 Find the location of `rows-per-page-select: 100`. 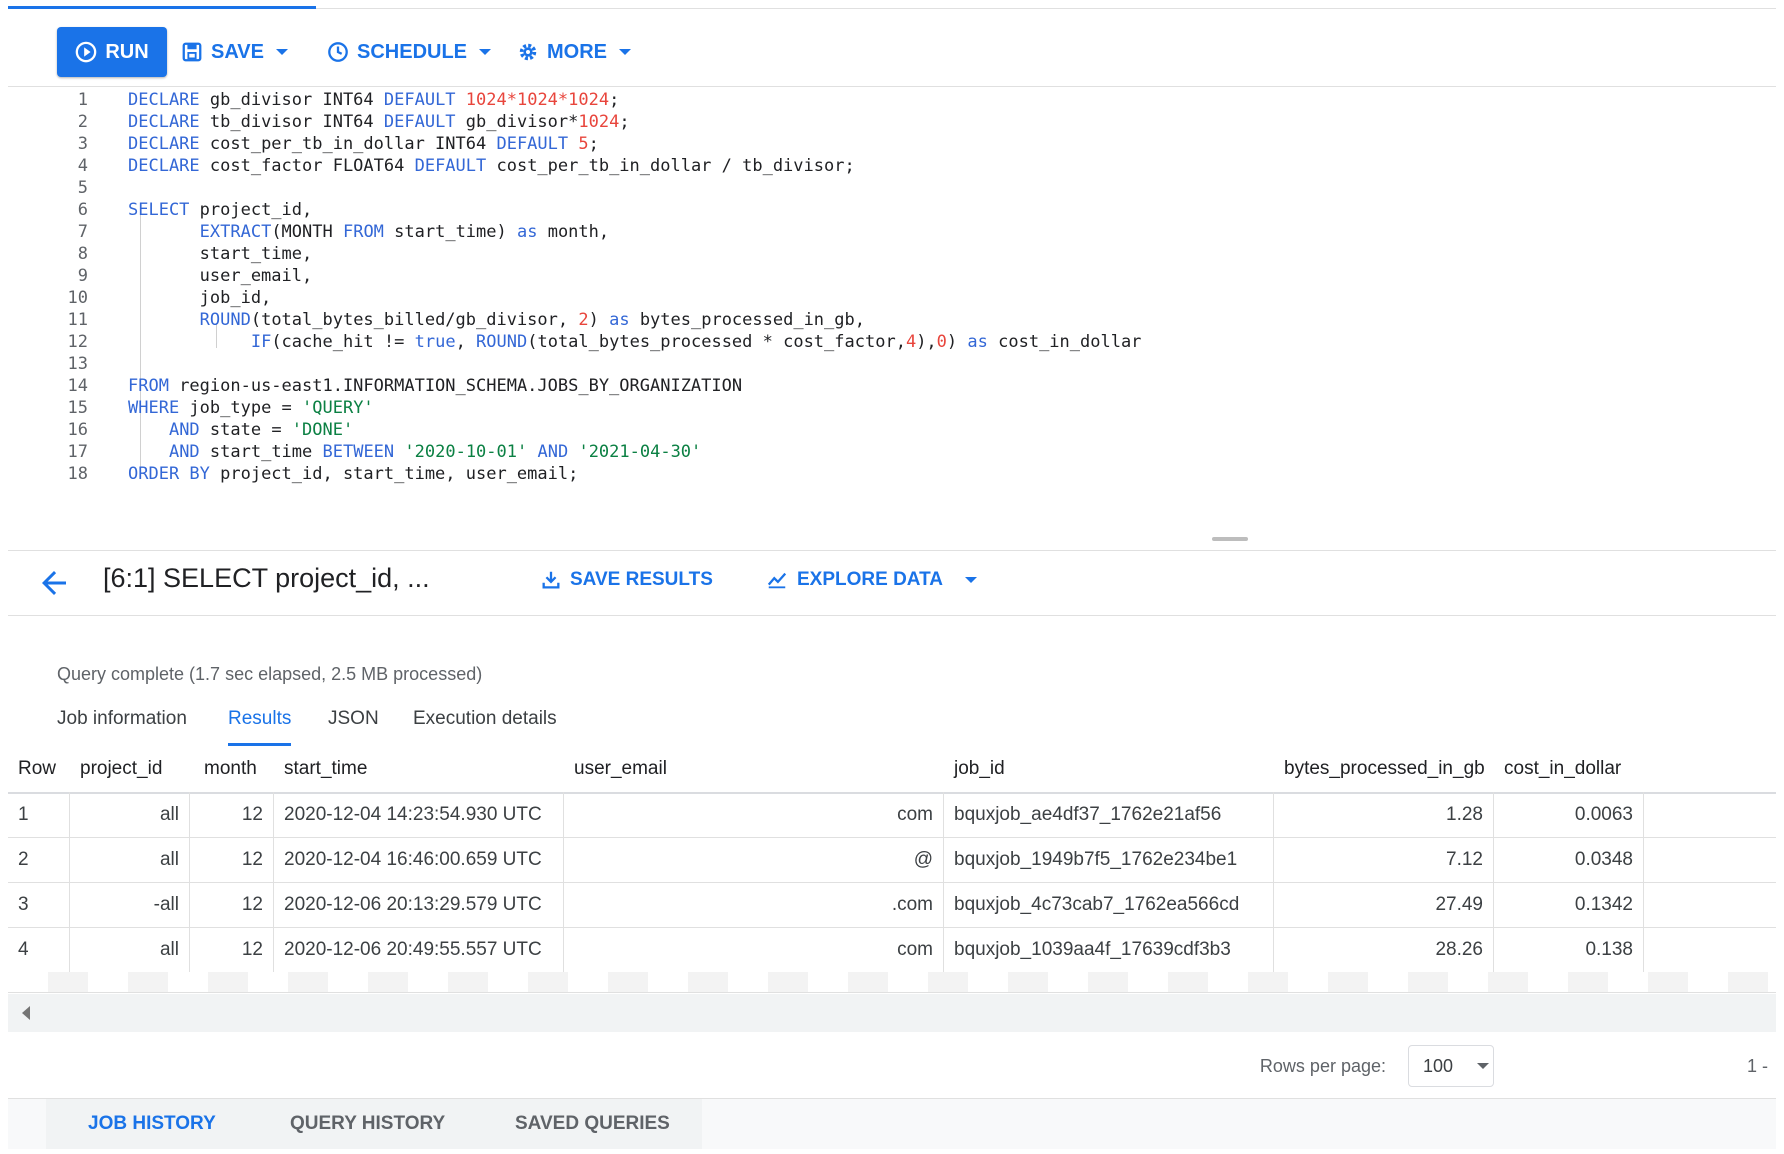

rows-per-page-select: 100 is located at coordinates (1451, 1066).